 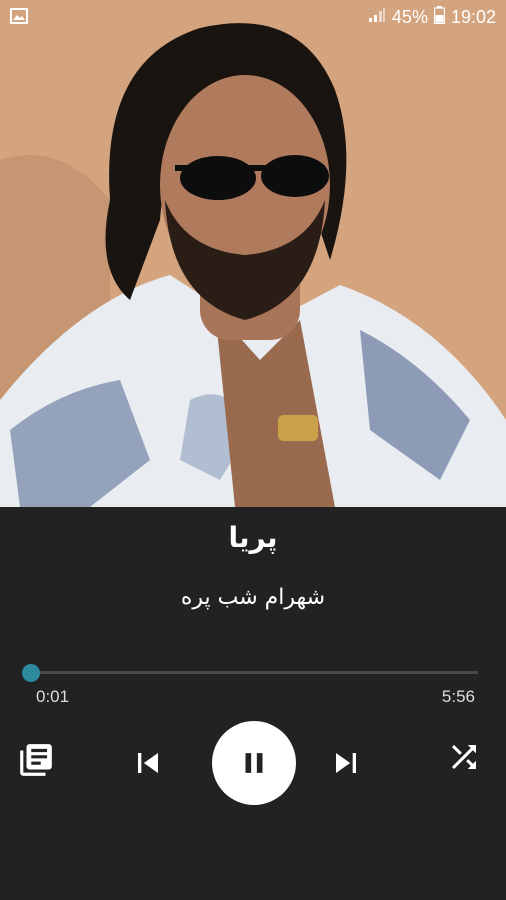 I want to click on skip-previous-icon, so click(x=148, y=763).